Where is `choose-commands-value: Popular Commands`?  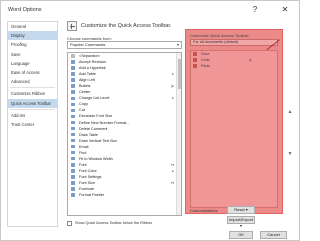
choose-commands-value: Popular Commands is located at coordinates (88, 44).